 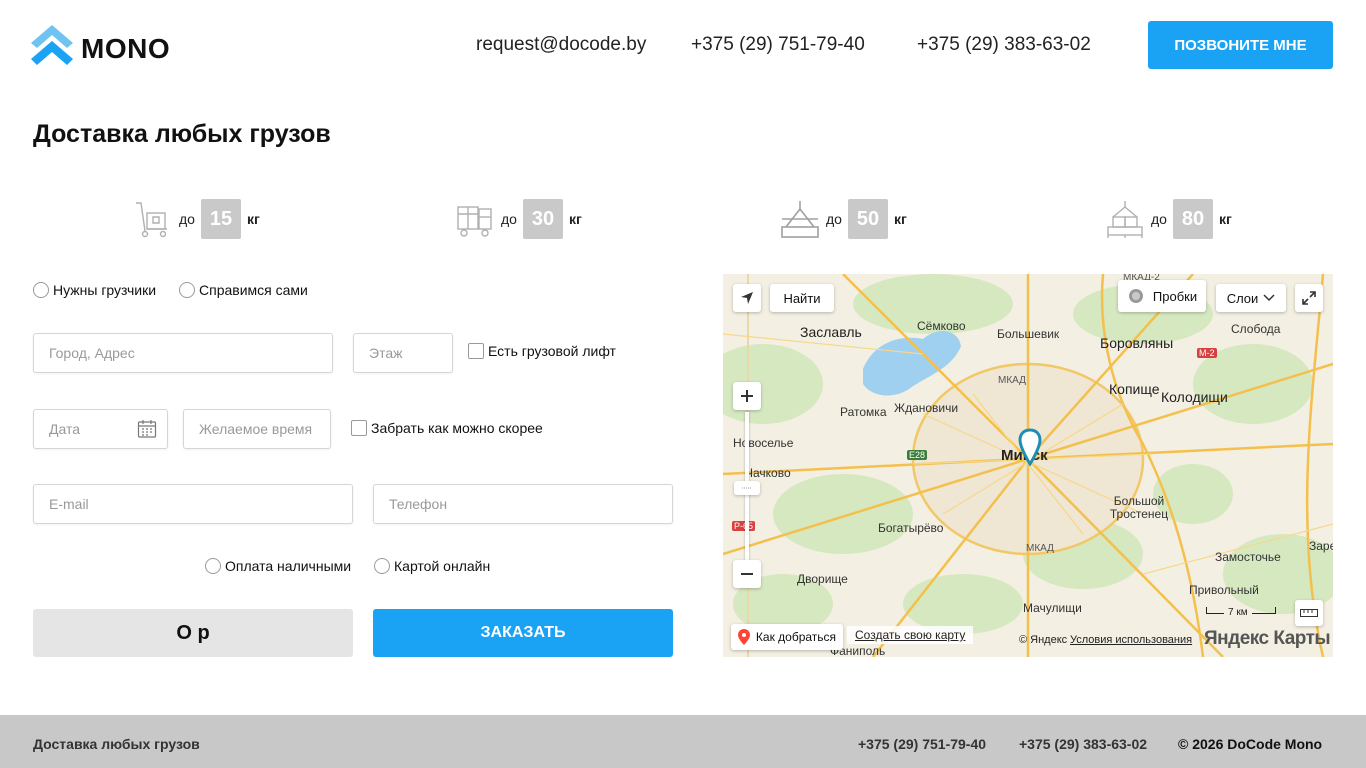 I want to click on footer-phone-1: +375 (29) 751-79-40, so click(x=922, y=744).